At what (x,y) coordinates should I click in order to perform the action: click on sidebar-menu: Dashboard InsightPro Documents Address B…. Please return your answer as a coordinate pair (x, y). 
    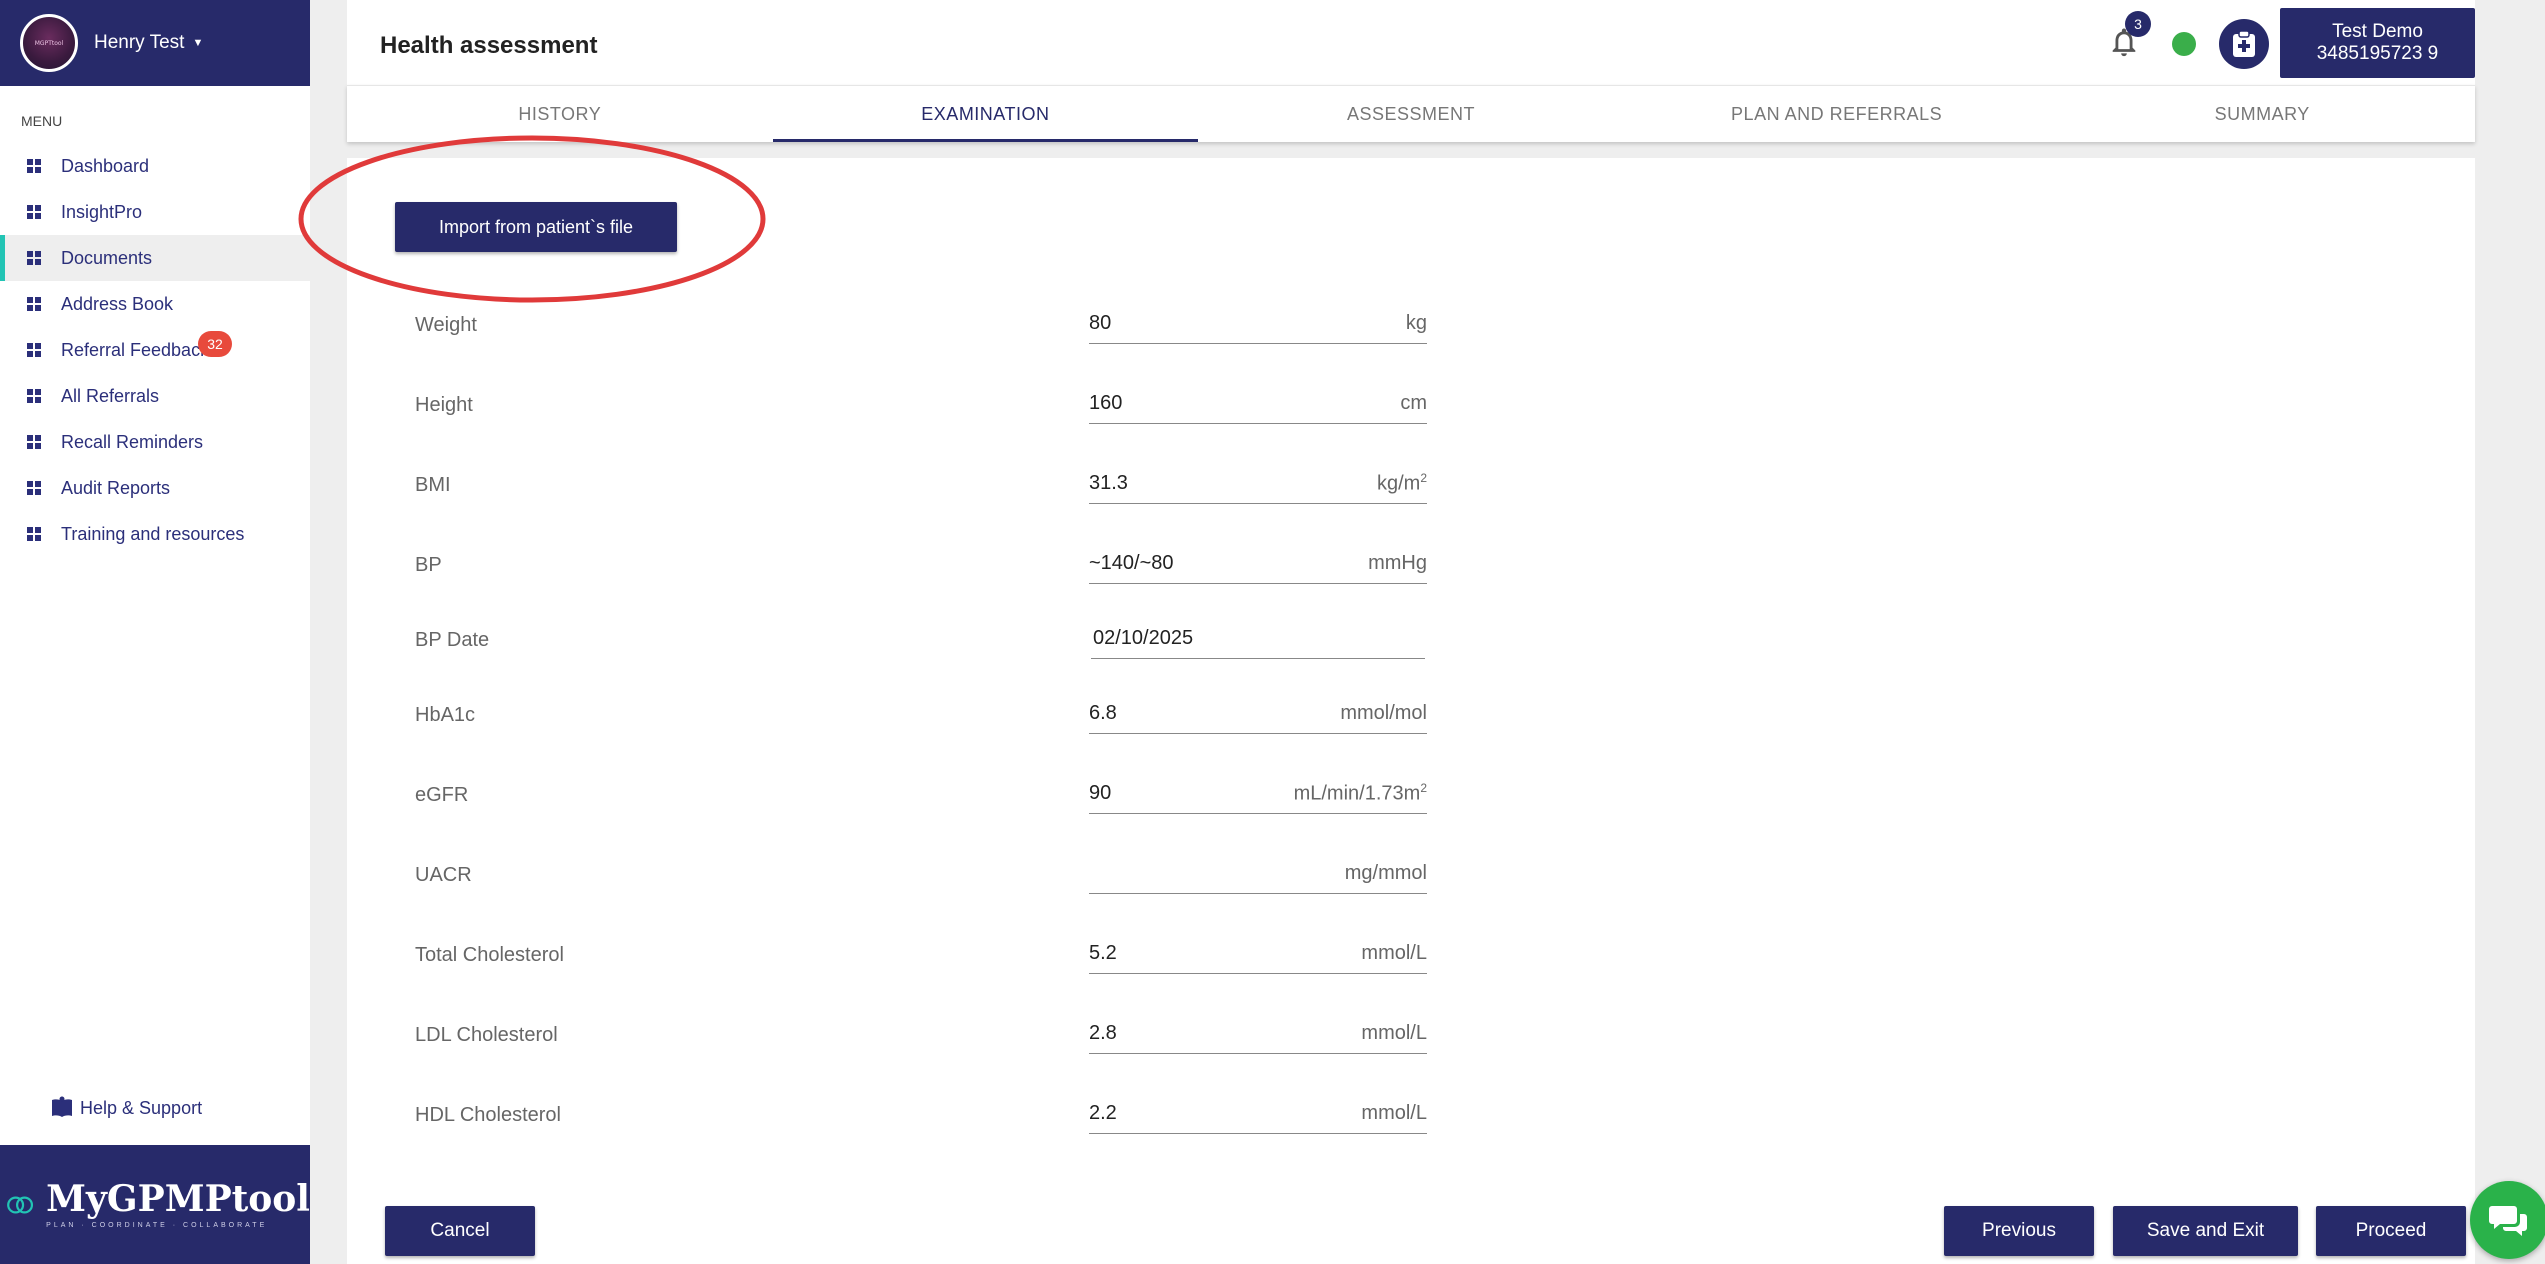
    Looking at the image, I should click on (155, 350).